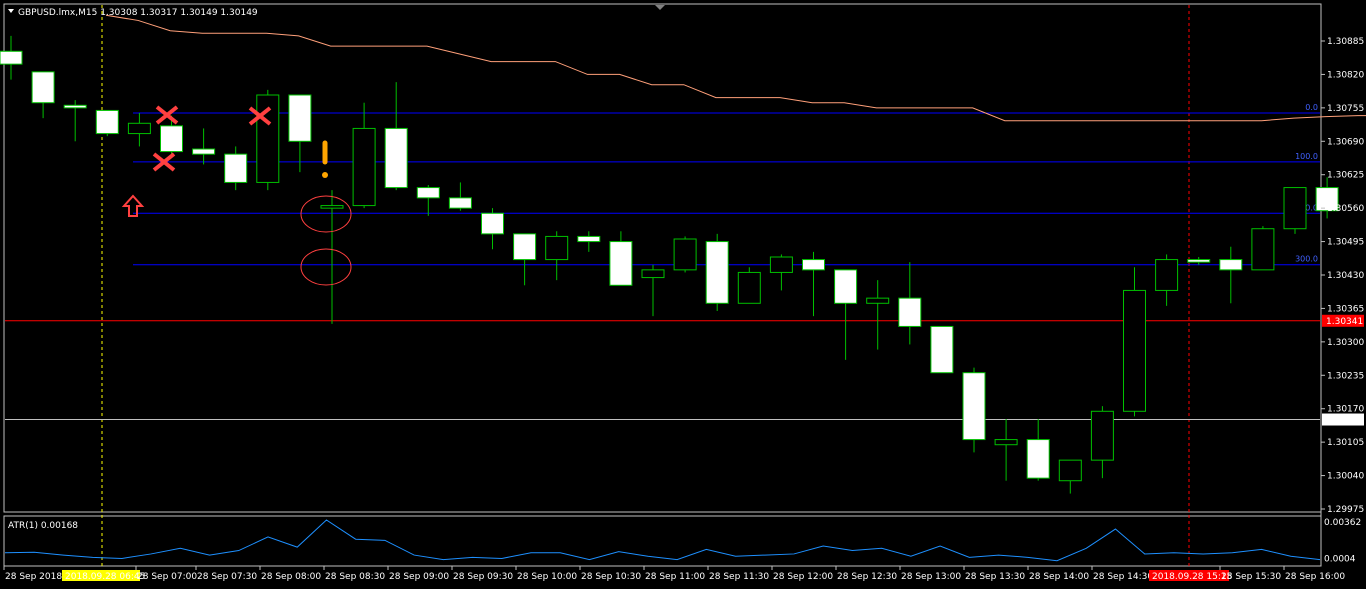 This screenshot has width=1366, height=589. I want to click on time-tick-label: 28 Sep 10:00, so click(547, 577).